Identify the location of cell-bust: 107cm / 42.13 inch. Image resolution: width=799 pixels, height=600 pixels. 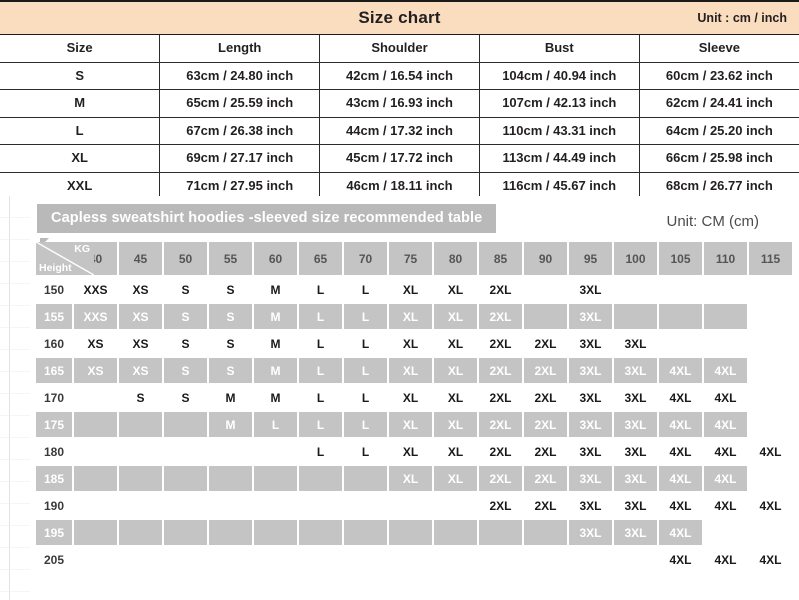
(559, 103).